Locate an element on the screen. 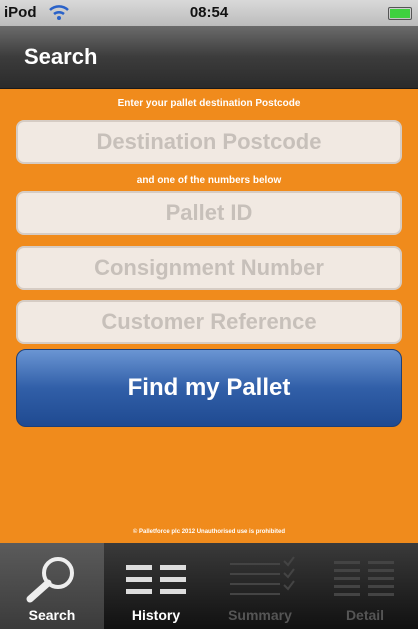 This screenshot has width=418, height=629. customer-reference-field: Customer Reference is located at coordinates (209, 322).